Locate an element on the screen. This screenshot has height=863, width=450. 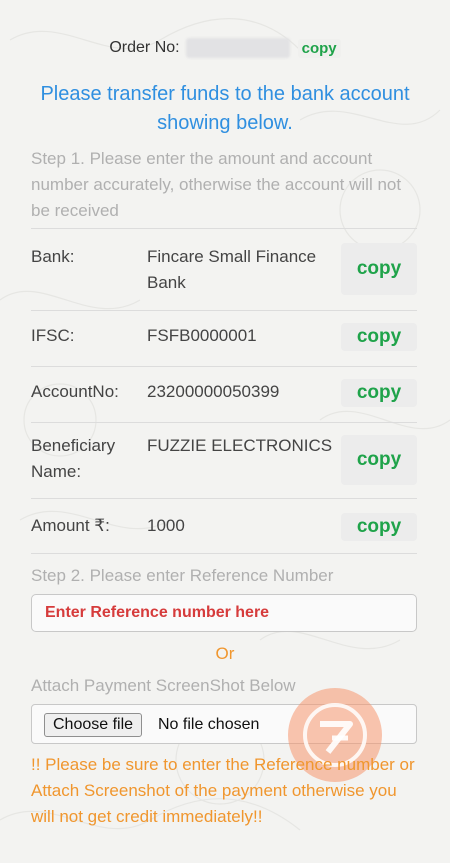
detail-row-bank: Bank: Fincare Small Finance Bank copy is located at coordinates (224, 269).